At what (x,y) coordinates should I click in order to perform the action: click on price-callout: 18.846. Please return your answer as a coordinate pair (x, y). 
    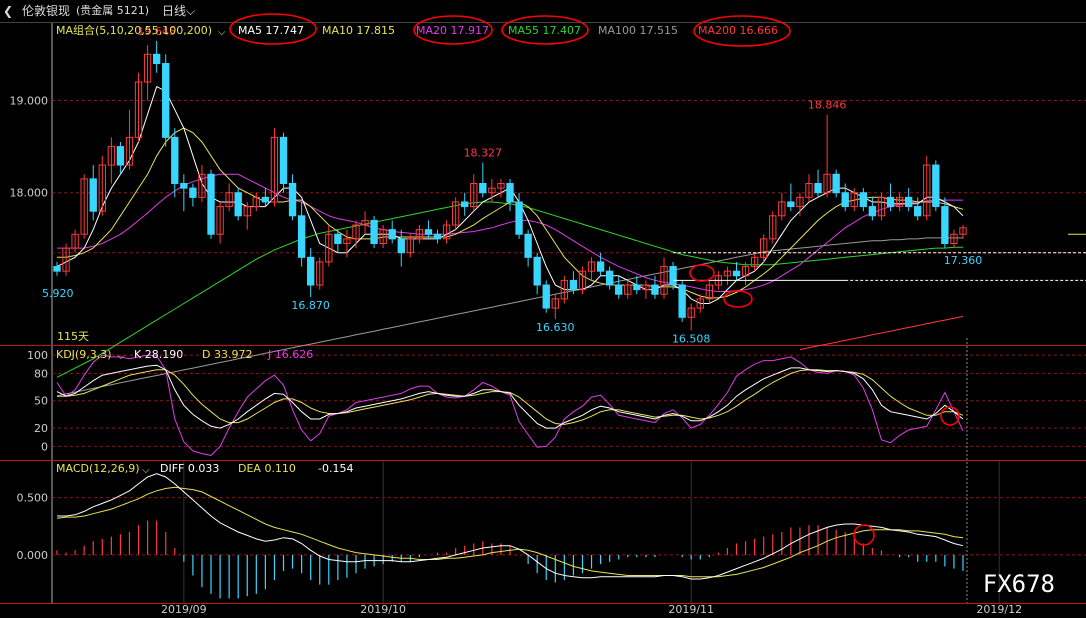
    Looking at the image, I should click on (827, 105).